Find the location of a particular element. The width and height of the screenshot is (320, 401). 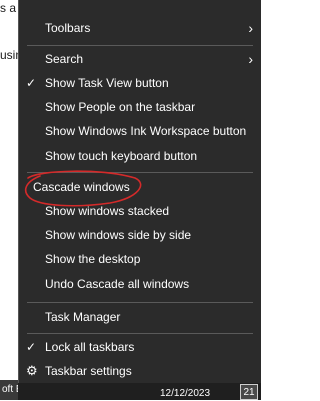

menu-item-search: Search › is located at coordinates (140, 59).